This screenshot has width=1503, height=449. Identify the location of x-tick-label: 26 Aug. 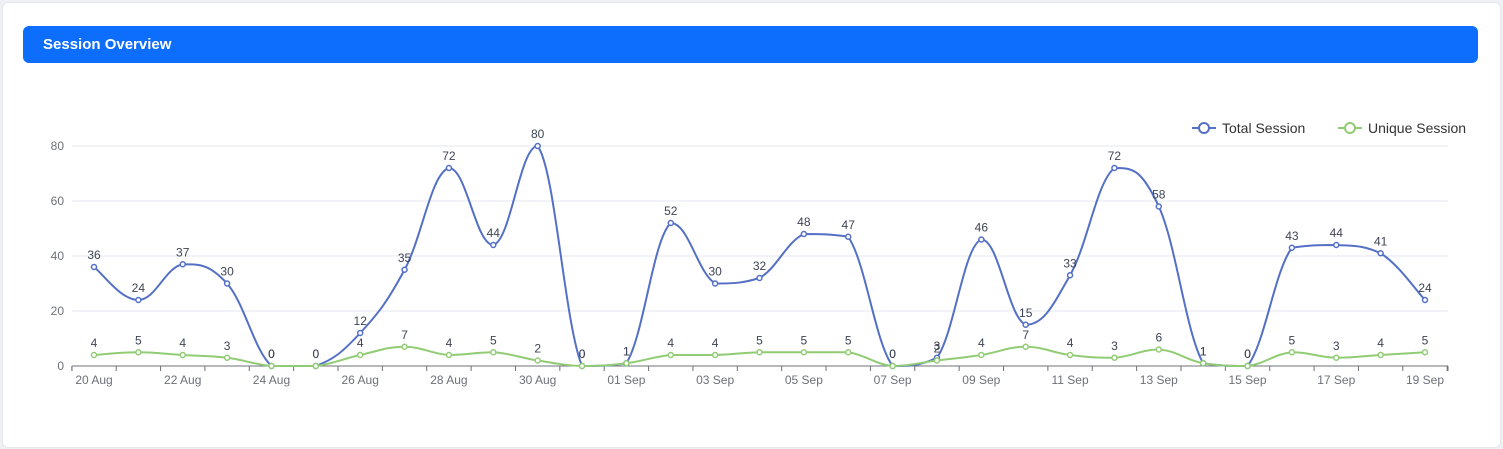
(360, 380).